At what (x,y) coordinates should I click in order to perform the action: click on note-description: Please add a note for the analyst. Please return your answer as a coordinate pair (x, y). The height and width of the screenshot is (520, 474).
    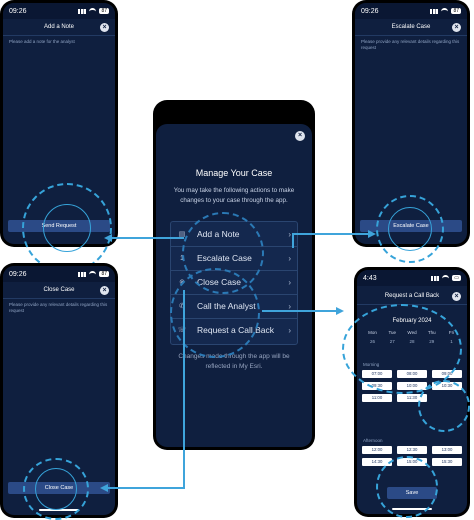
    Looking at the image, I should click on (42, 41).